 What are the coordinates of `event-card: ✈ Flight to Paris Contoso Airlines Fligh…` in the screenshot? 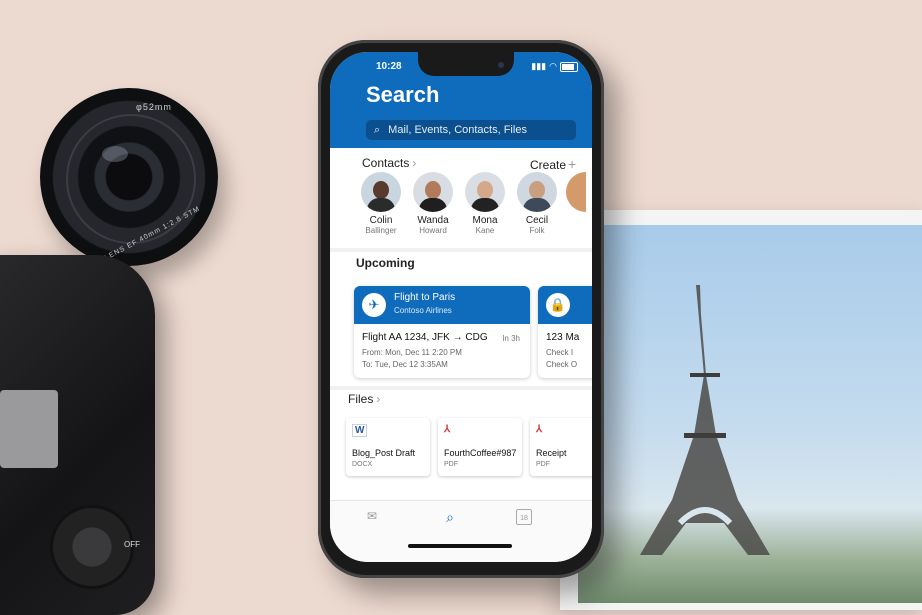 It's located at (442, 332).